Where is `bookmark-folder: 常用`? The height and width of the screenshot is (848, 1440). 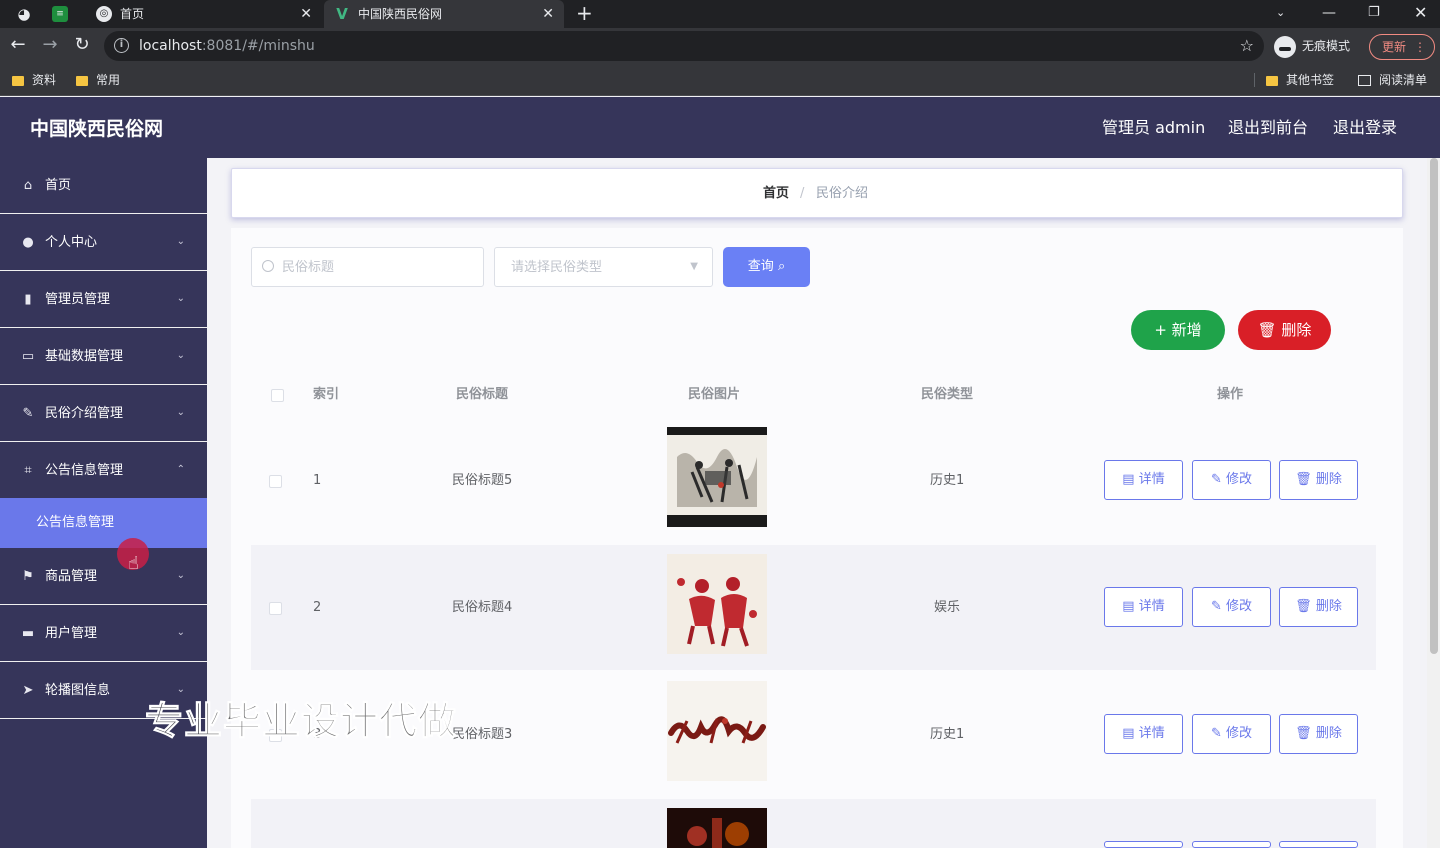 bookmark-folder: 常用 is located at coordinates (98, 80).